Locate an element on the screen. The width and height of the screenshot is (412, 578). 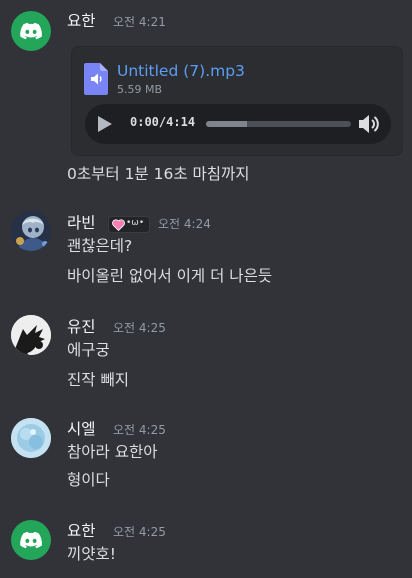
user-badge: •ω• is located at coordinates (129, 224).